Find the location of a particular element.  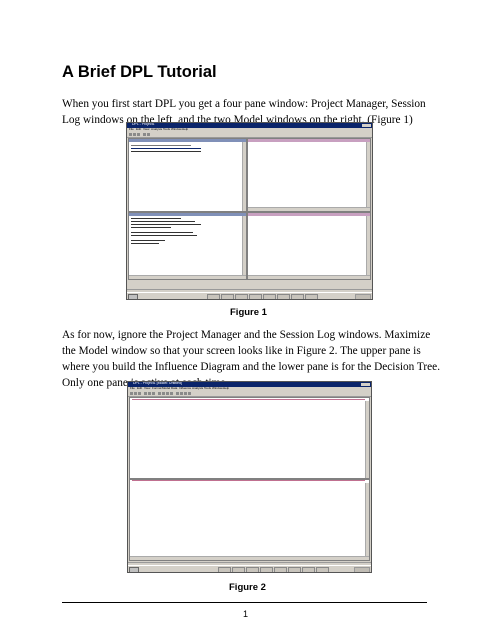

figure2-taskbar is located at coordinates (249, 568).